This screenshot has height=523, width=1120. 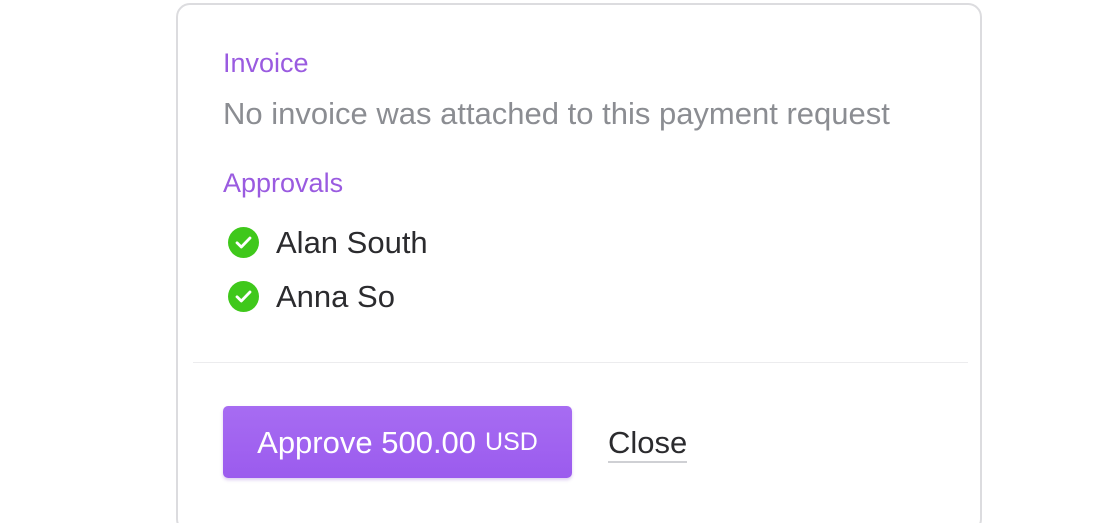 What do you see at coordinates (266, 63) in the screenshot?
I see `invoice-label: Invoice` at bounding box center [266, 63].